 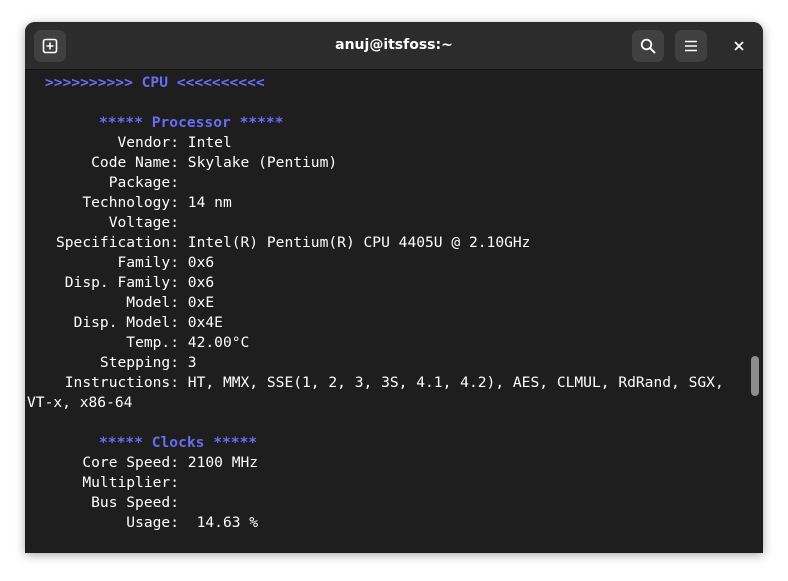 I want to click on info-row: Family: 0x6, so click(x=120, y=263).